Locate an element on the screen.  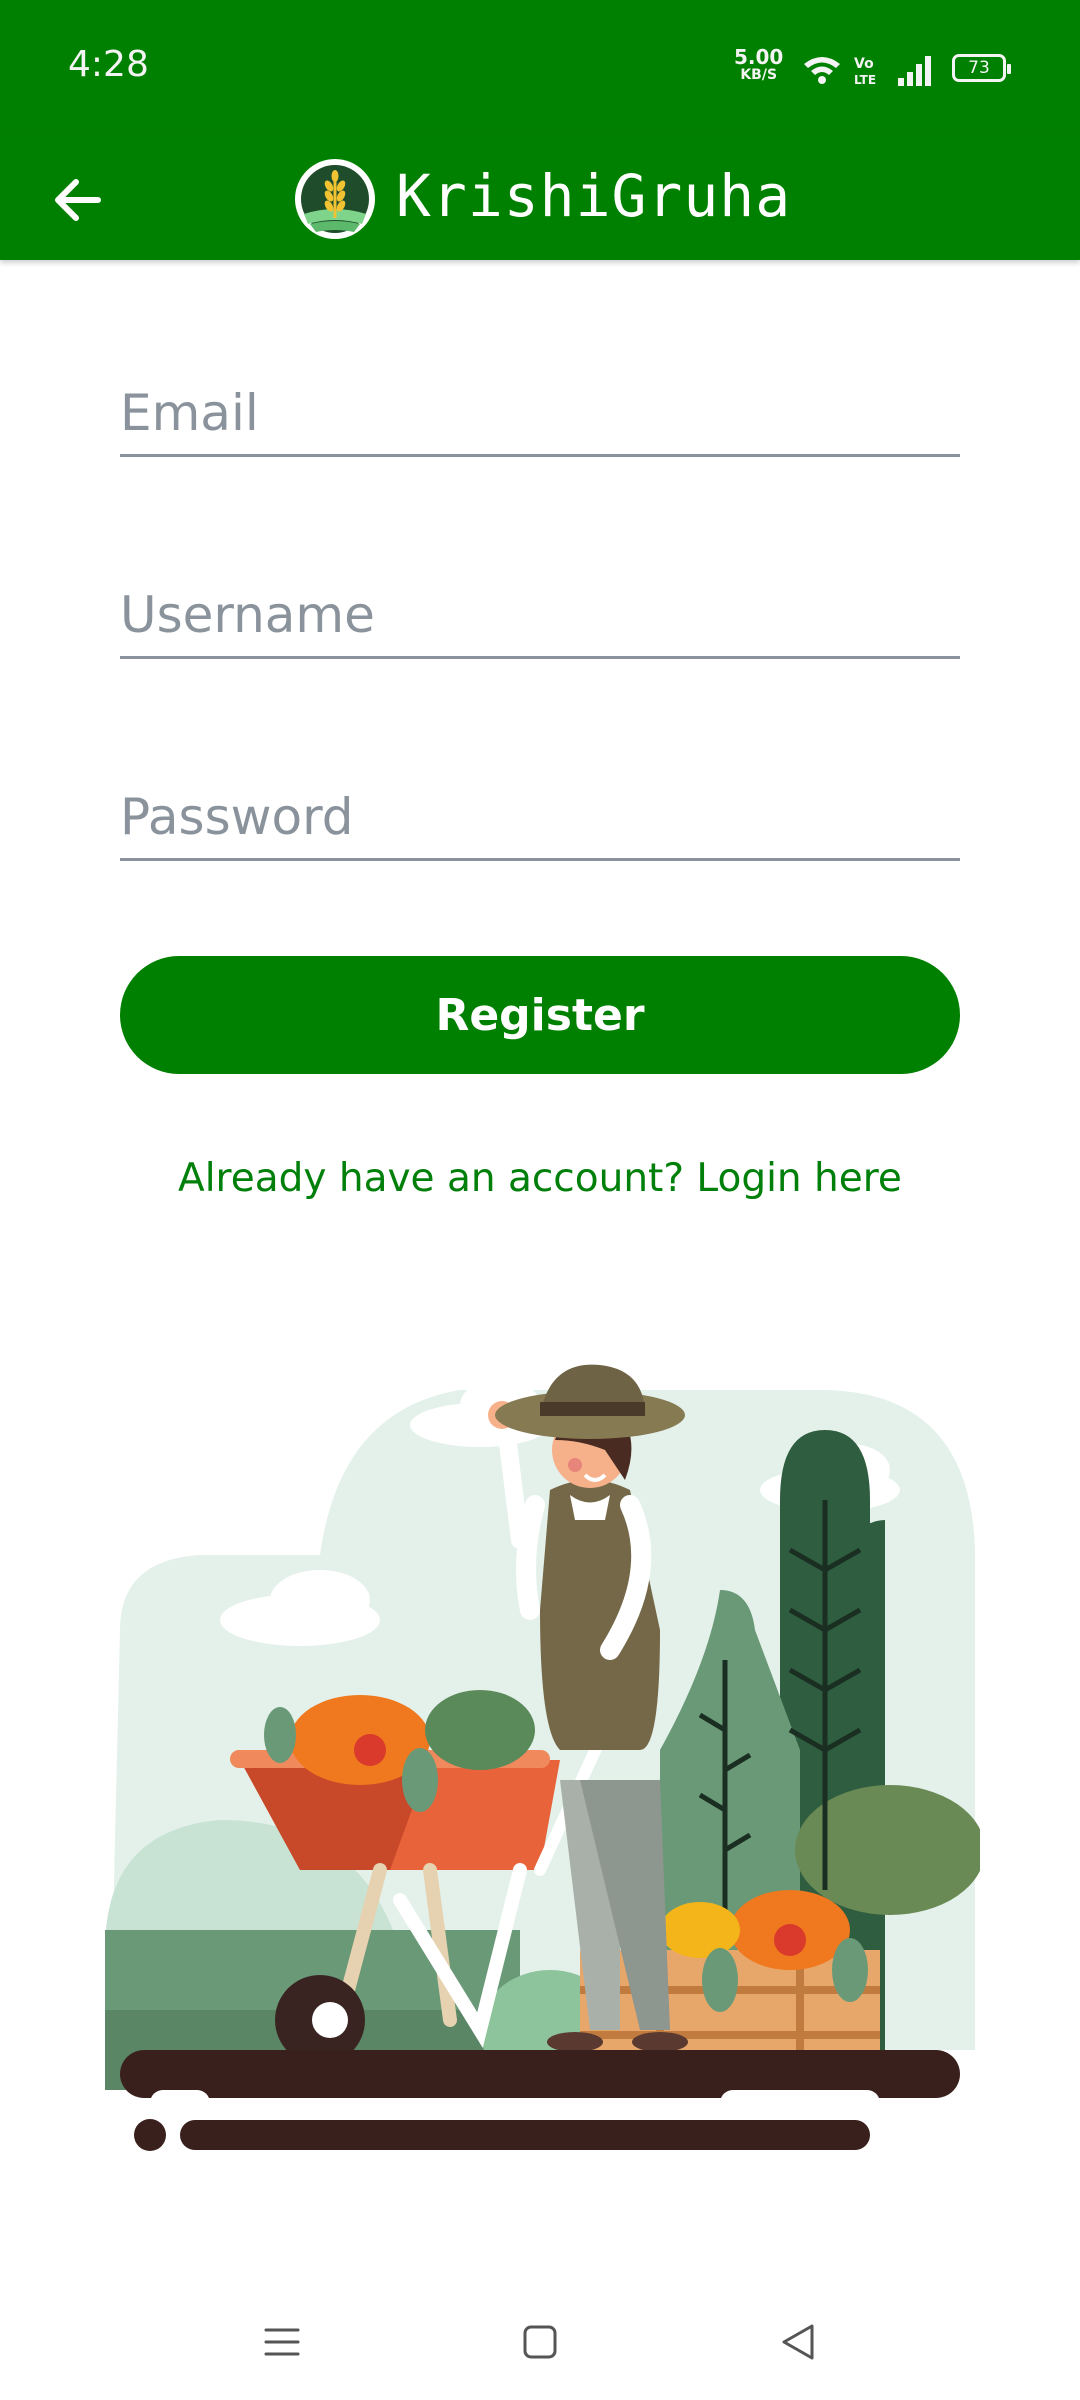
username-field-container is located at coordinates (540, 617).